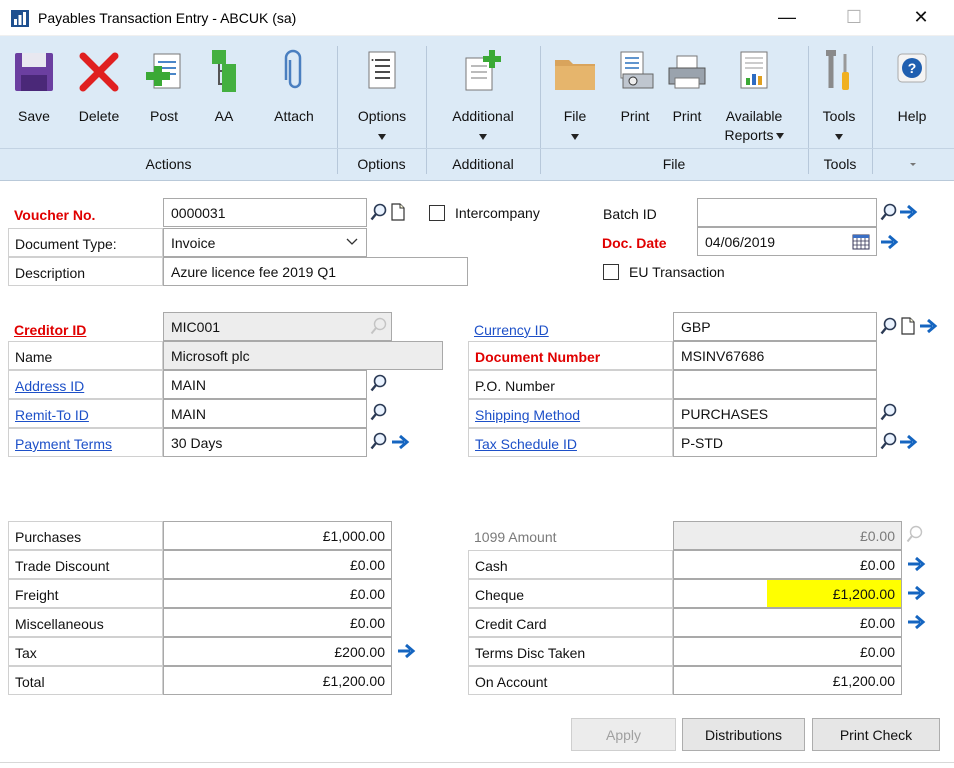 The height and width of the screenshot is (768, 954). I want to click on cheque-label: Cheque, so click(570, 593).